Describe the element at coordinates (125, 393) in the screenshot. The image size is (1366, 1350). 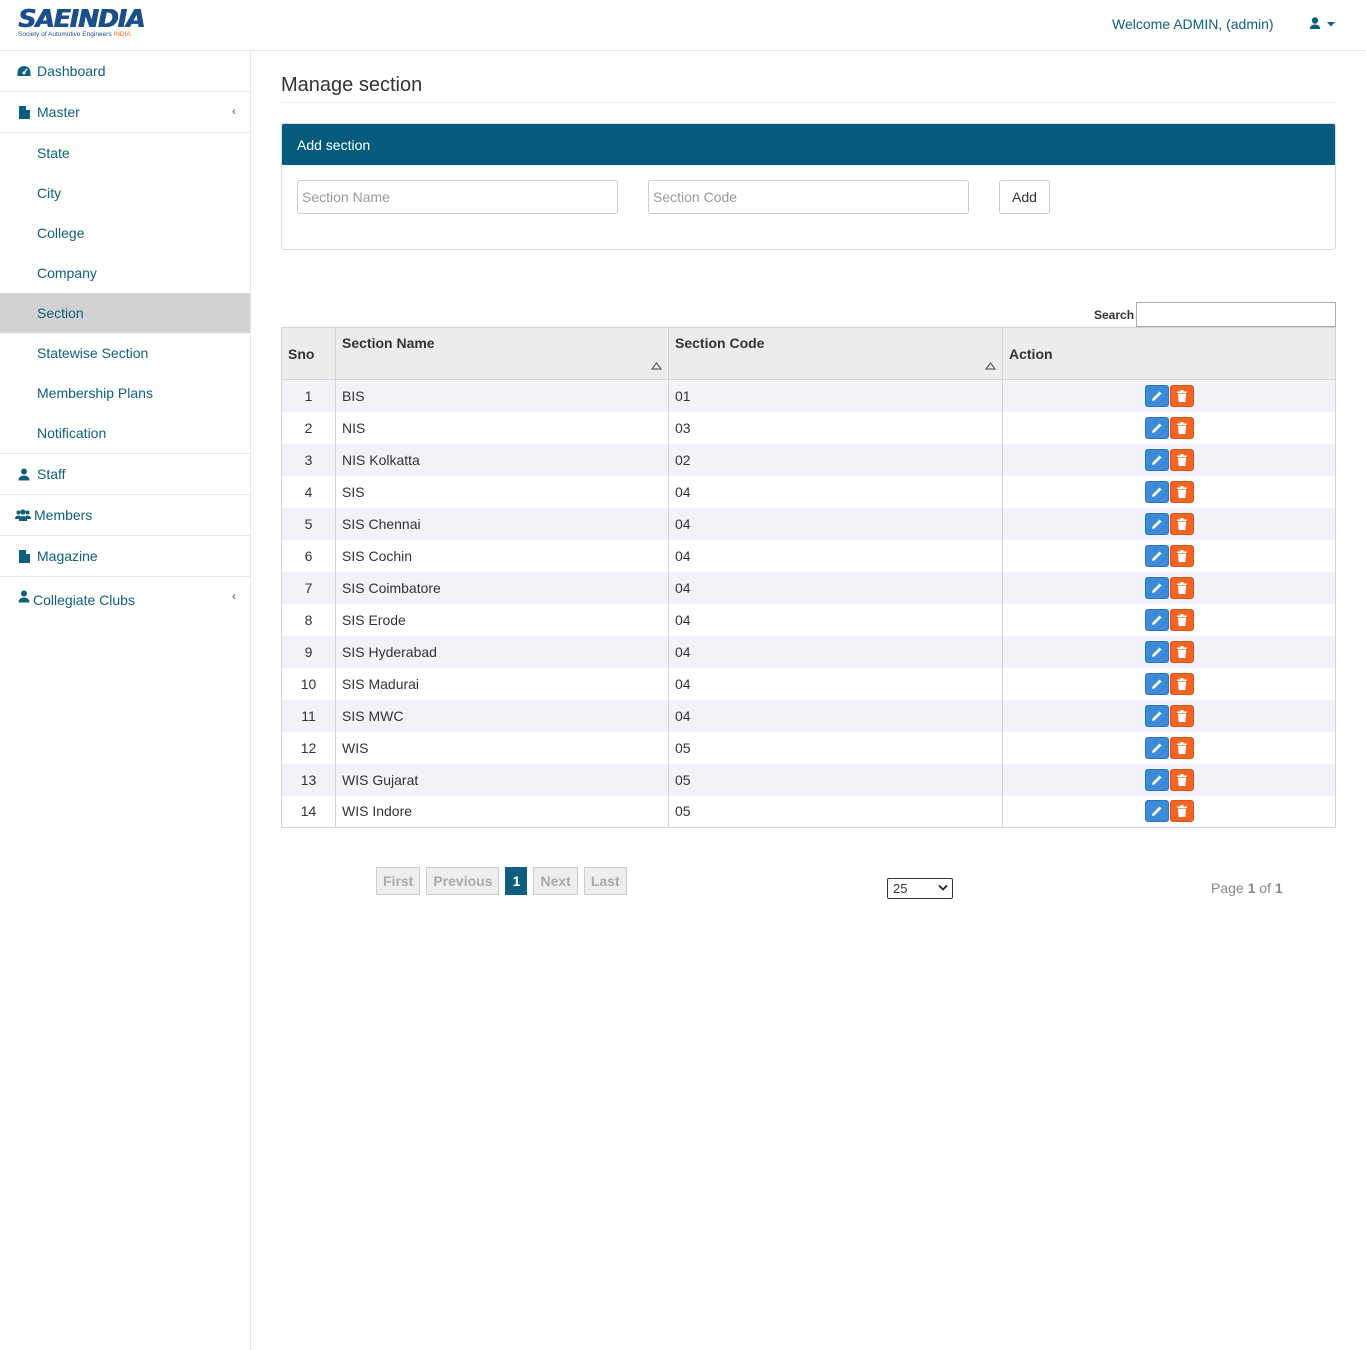
I see `sidebar-item-membership-plans: Membership Plans` at that location.